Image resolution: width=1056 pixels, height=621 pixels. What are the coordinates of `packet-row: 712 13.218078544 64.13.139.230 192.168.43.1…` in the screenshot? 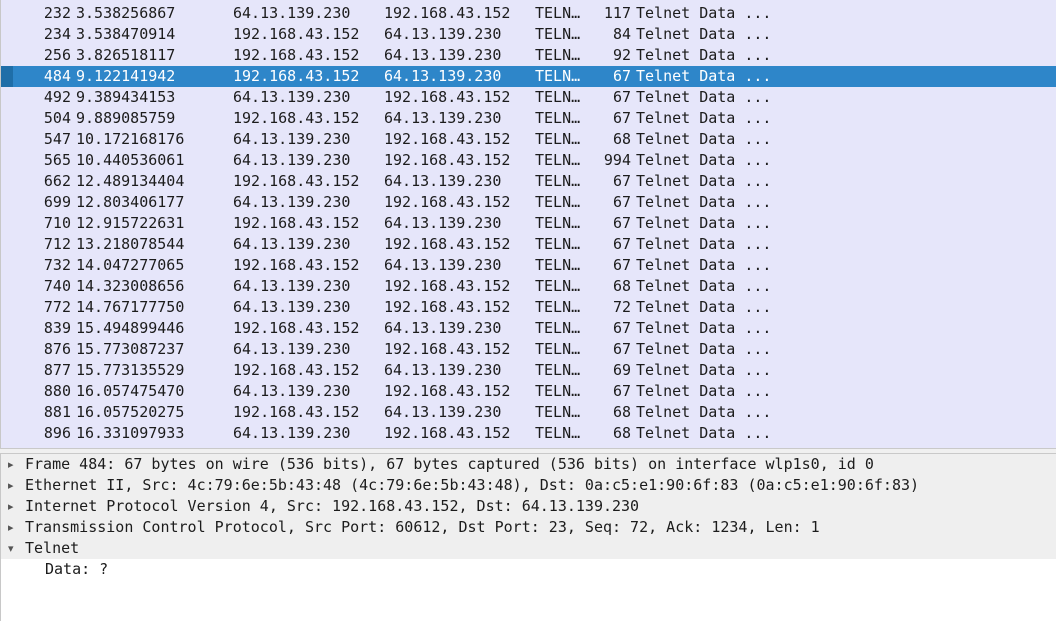 It's located at (528, 244).